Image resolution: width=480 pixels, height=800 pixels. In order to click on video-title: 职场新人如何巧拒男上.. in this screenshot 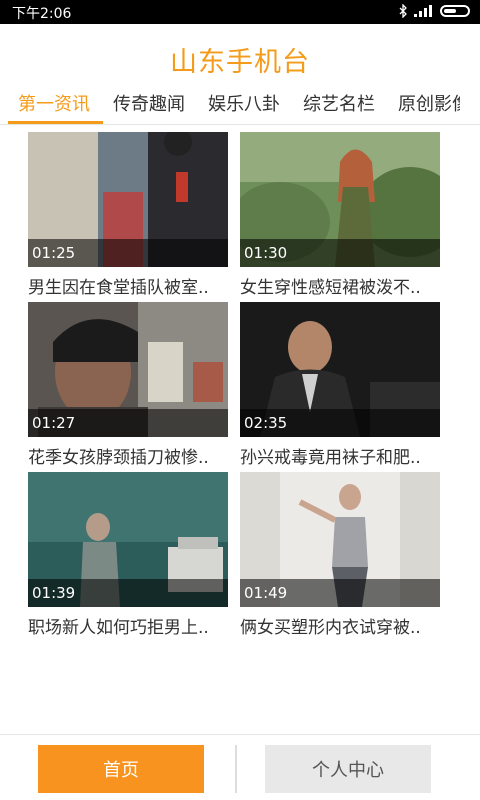, I will do `click(128, 625)`.